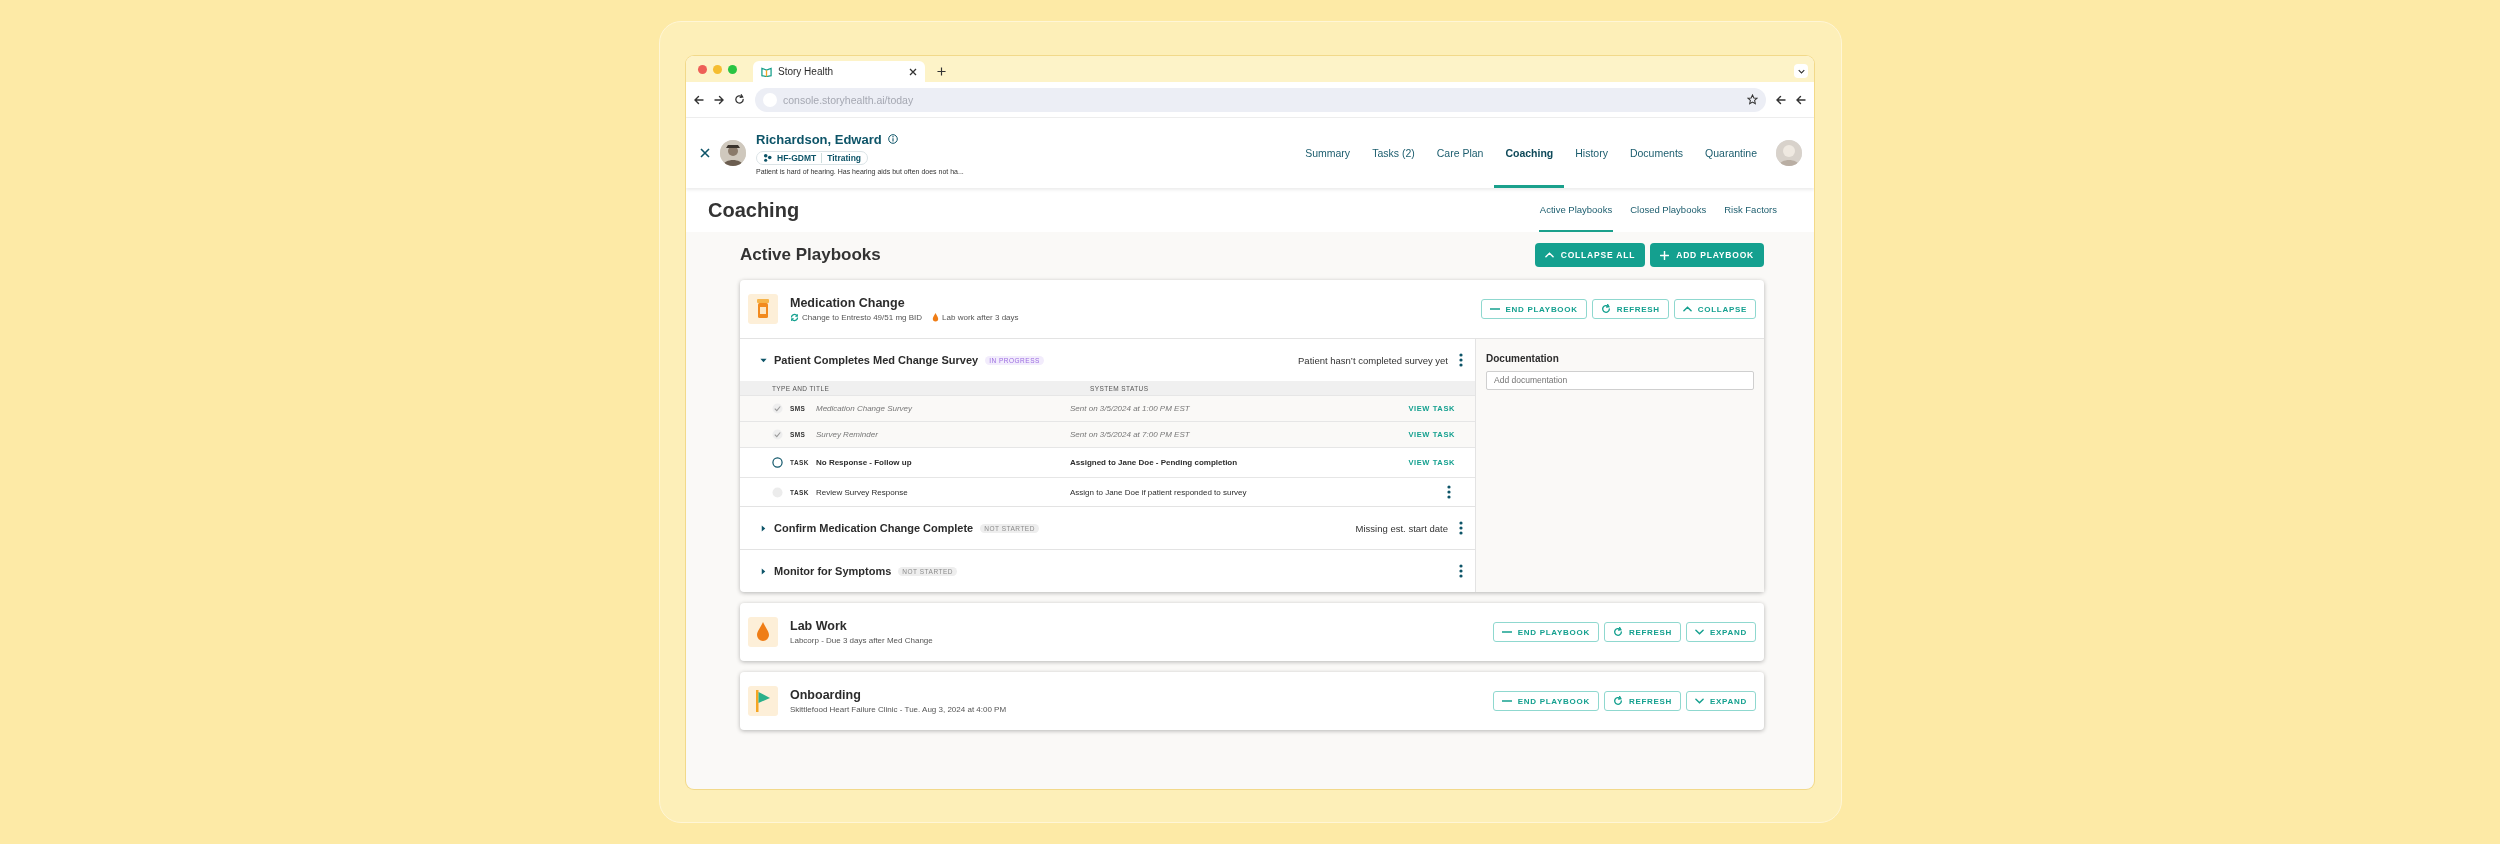 This screenshot has height=844, width=2500. Describe the element at coordinates (864, 462) in the screenshot. I see `task-title: No Response - Follow up` at that location.